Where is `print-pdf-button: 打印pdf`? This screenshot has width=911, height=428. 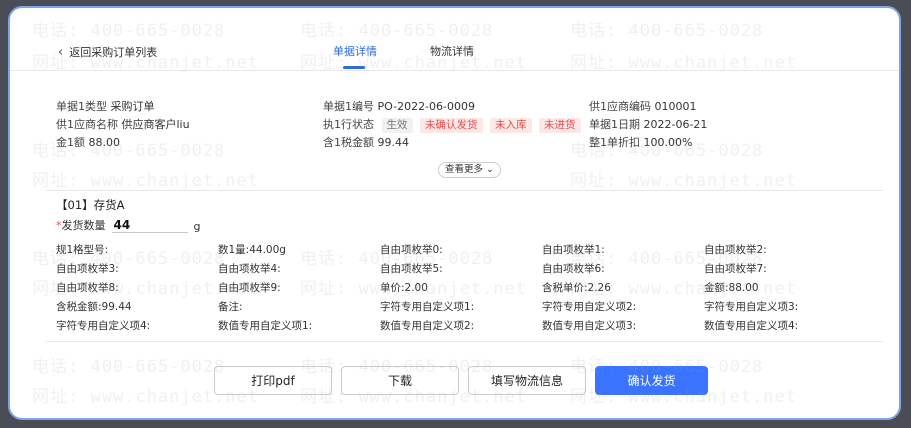
print-pdf-button: 打印pdf is located at coordinates (273, 380).